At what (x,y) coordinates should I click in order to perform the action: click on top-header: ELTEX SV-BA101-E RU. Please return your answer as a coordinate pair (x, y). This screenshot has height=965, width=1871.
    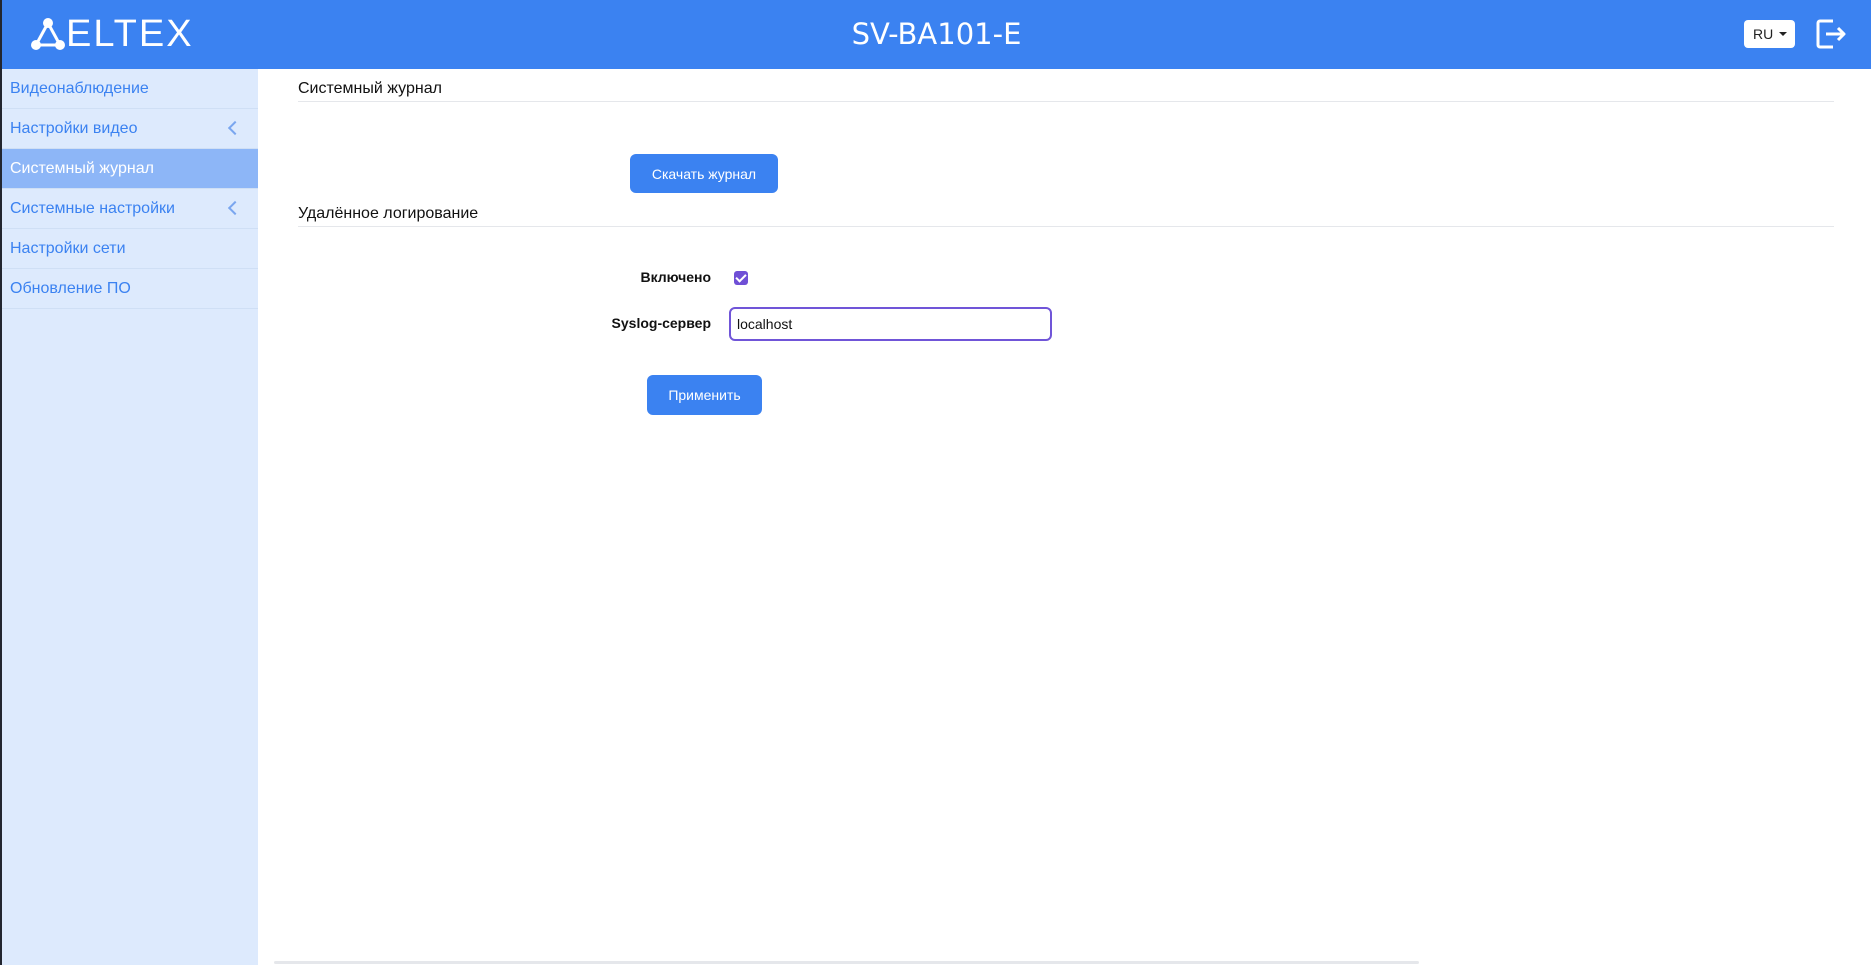
    Looking at the image, I should click on (936, 34).